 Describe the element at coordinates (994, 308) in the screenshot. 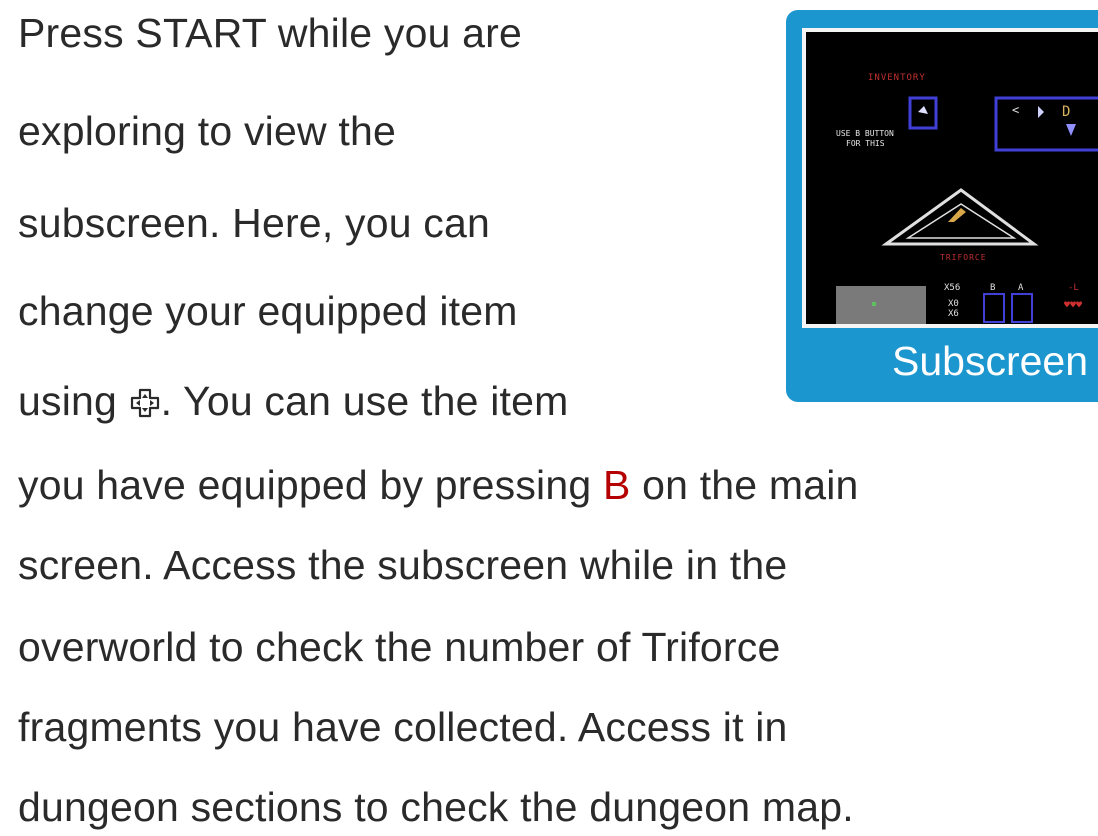

I see `b-item-slot` at that location.